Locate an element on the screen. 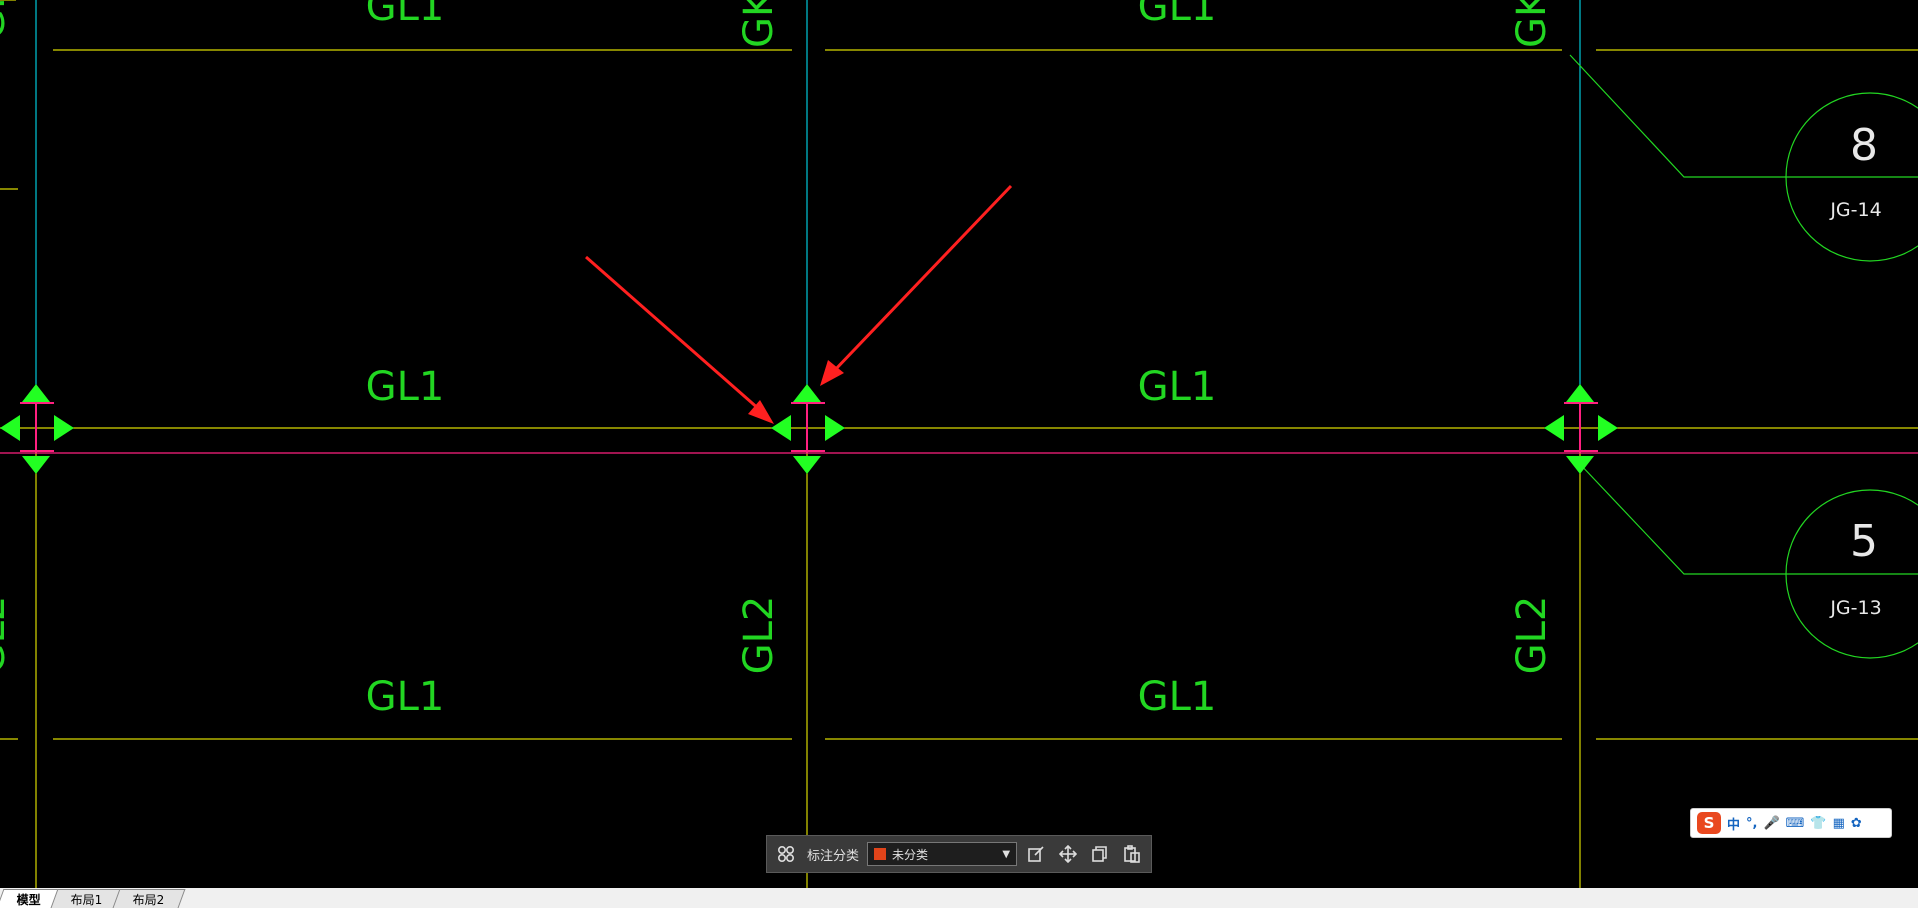 Image resolution: width=1918 pixels, height=908 pixels. ime-chinese-mode: 中 is located at coordinates (1733, 823).